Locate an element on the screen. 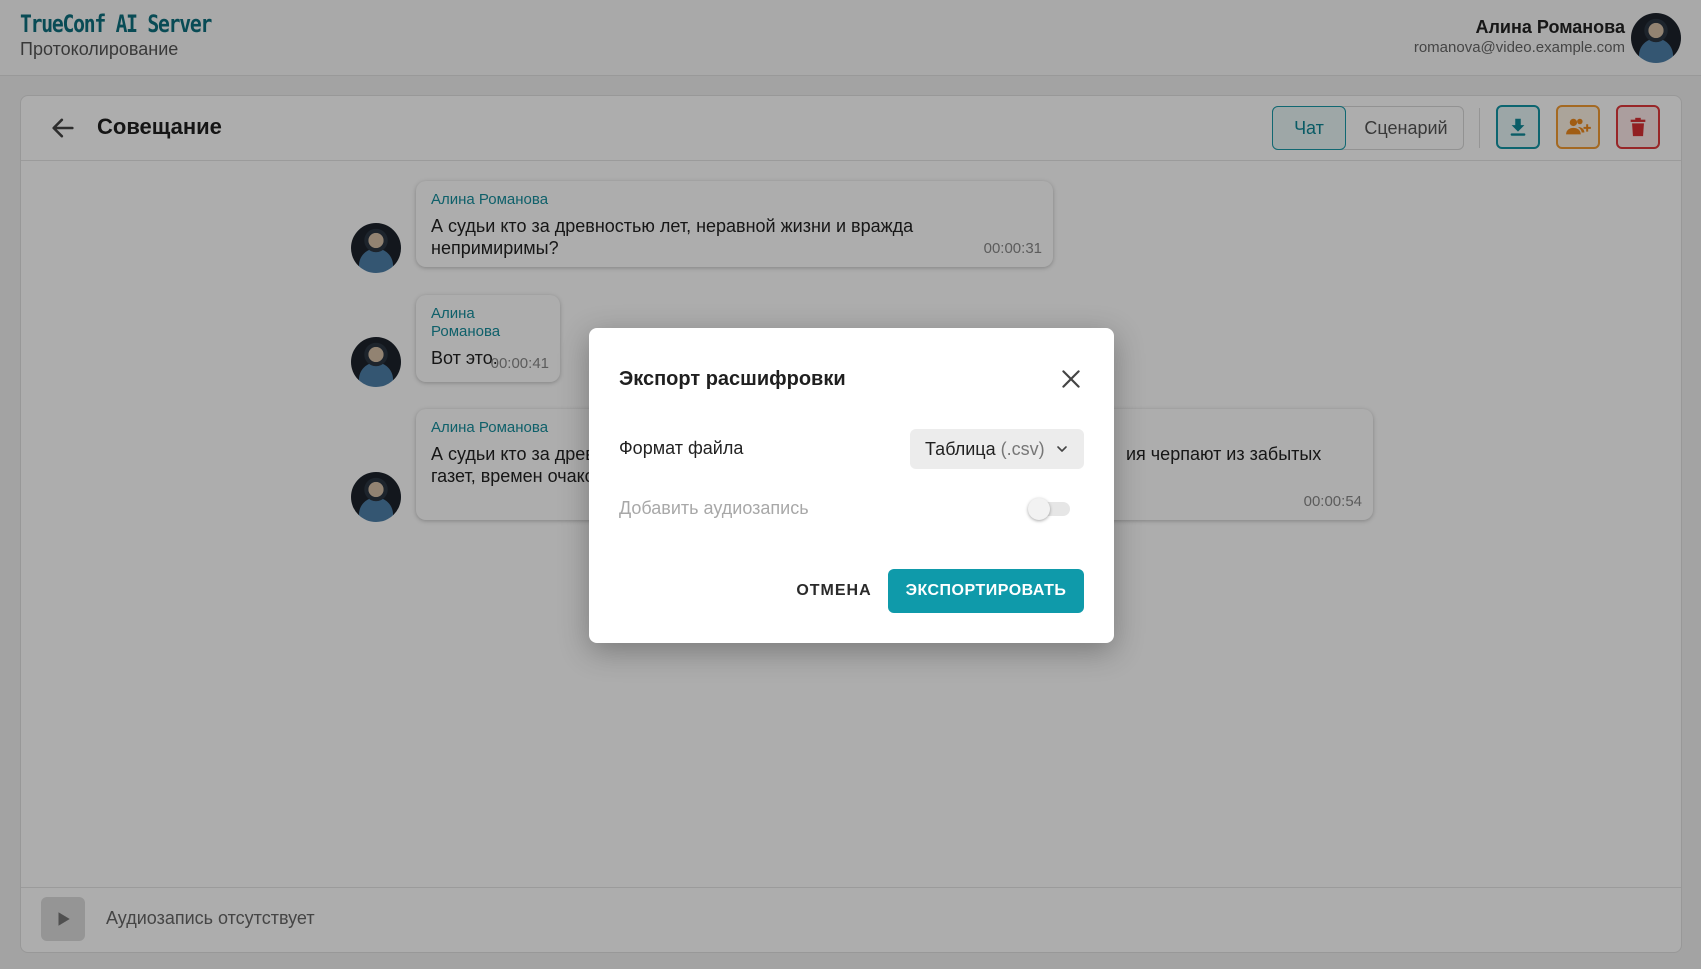 The image size is (1701, 969). chevron-down-icon is located at coordinates (1062, 449).